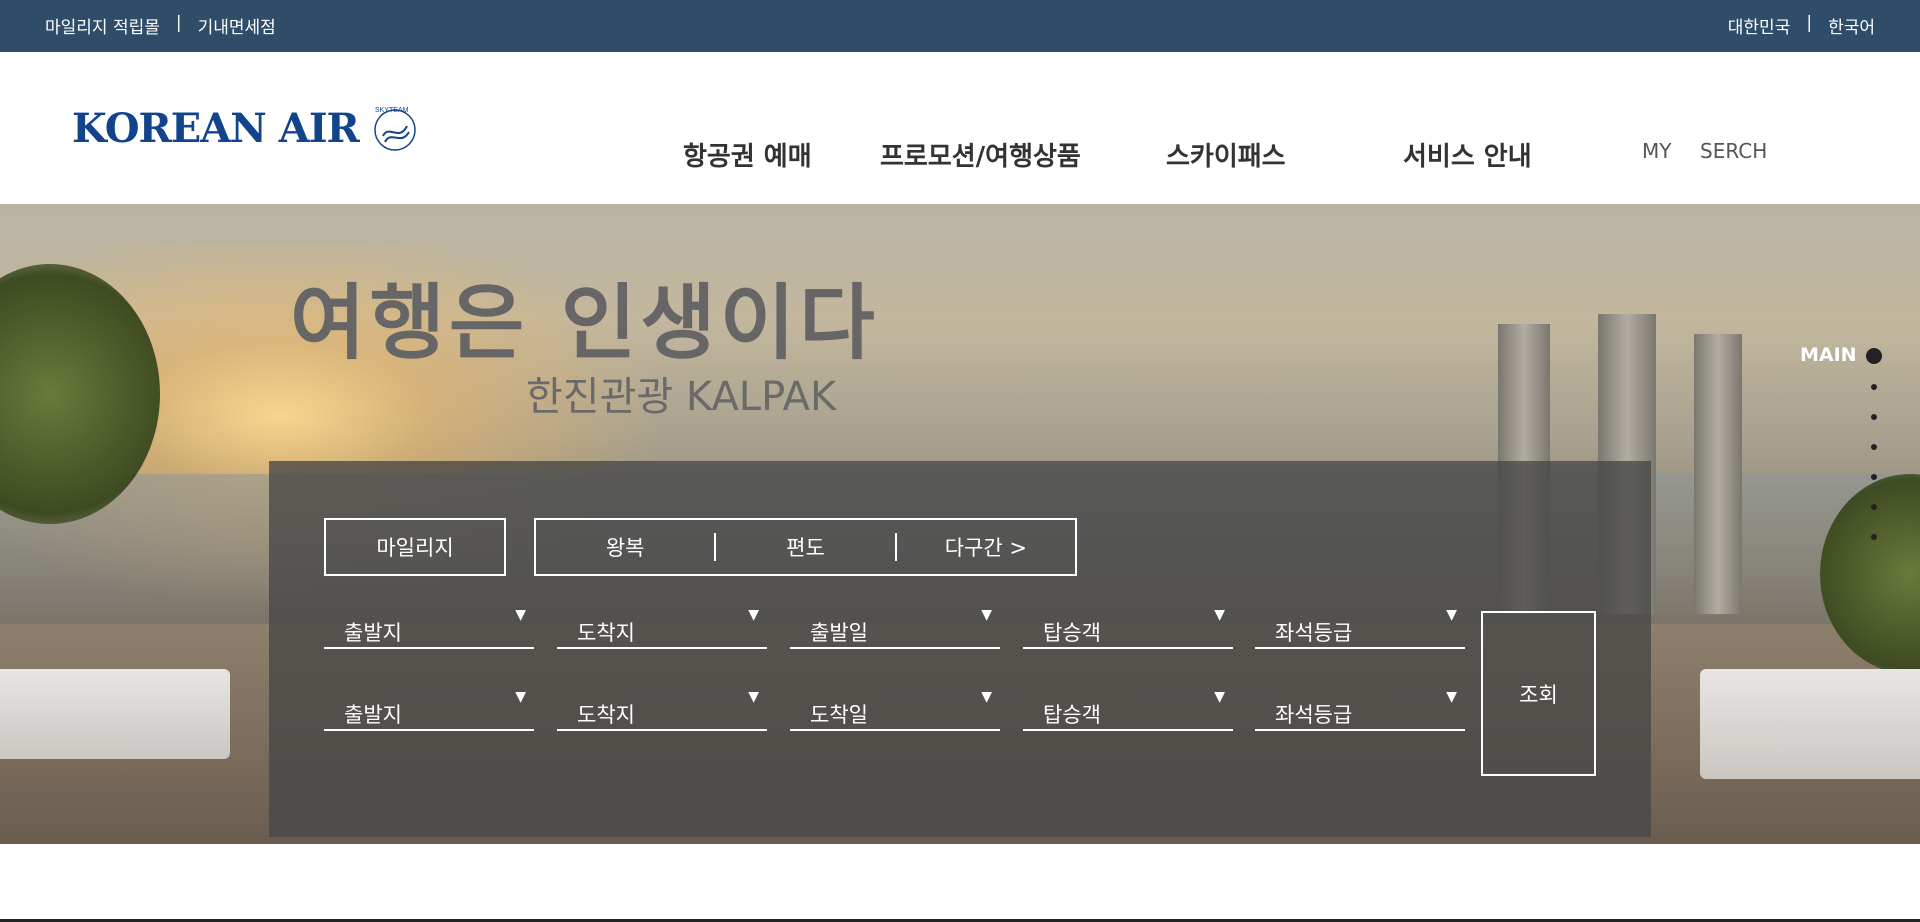  I want to click on pager-label: MAIN, so click(1828, 355).